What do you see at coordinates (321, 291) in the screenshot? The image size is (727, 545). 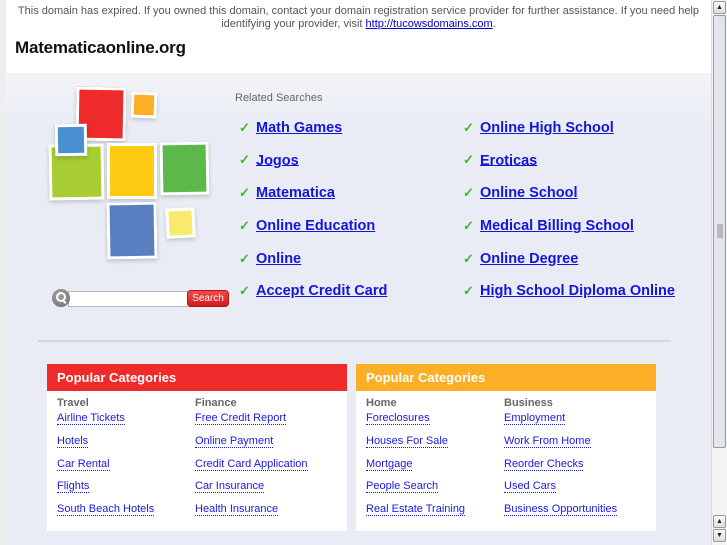 I see `related-link-accept-credit-card: Accept Credit Card` at bounding box center [321, 291].